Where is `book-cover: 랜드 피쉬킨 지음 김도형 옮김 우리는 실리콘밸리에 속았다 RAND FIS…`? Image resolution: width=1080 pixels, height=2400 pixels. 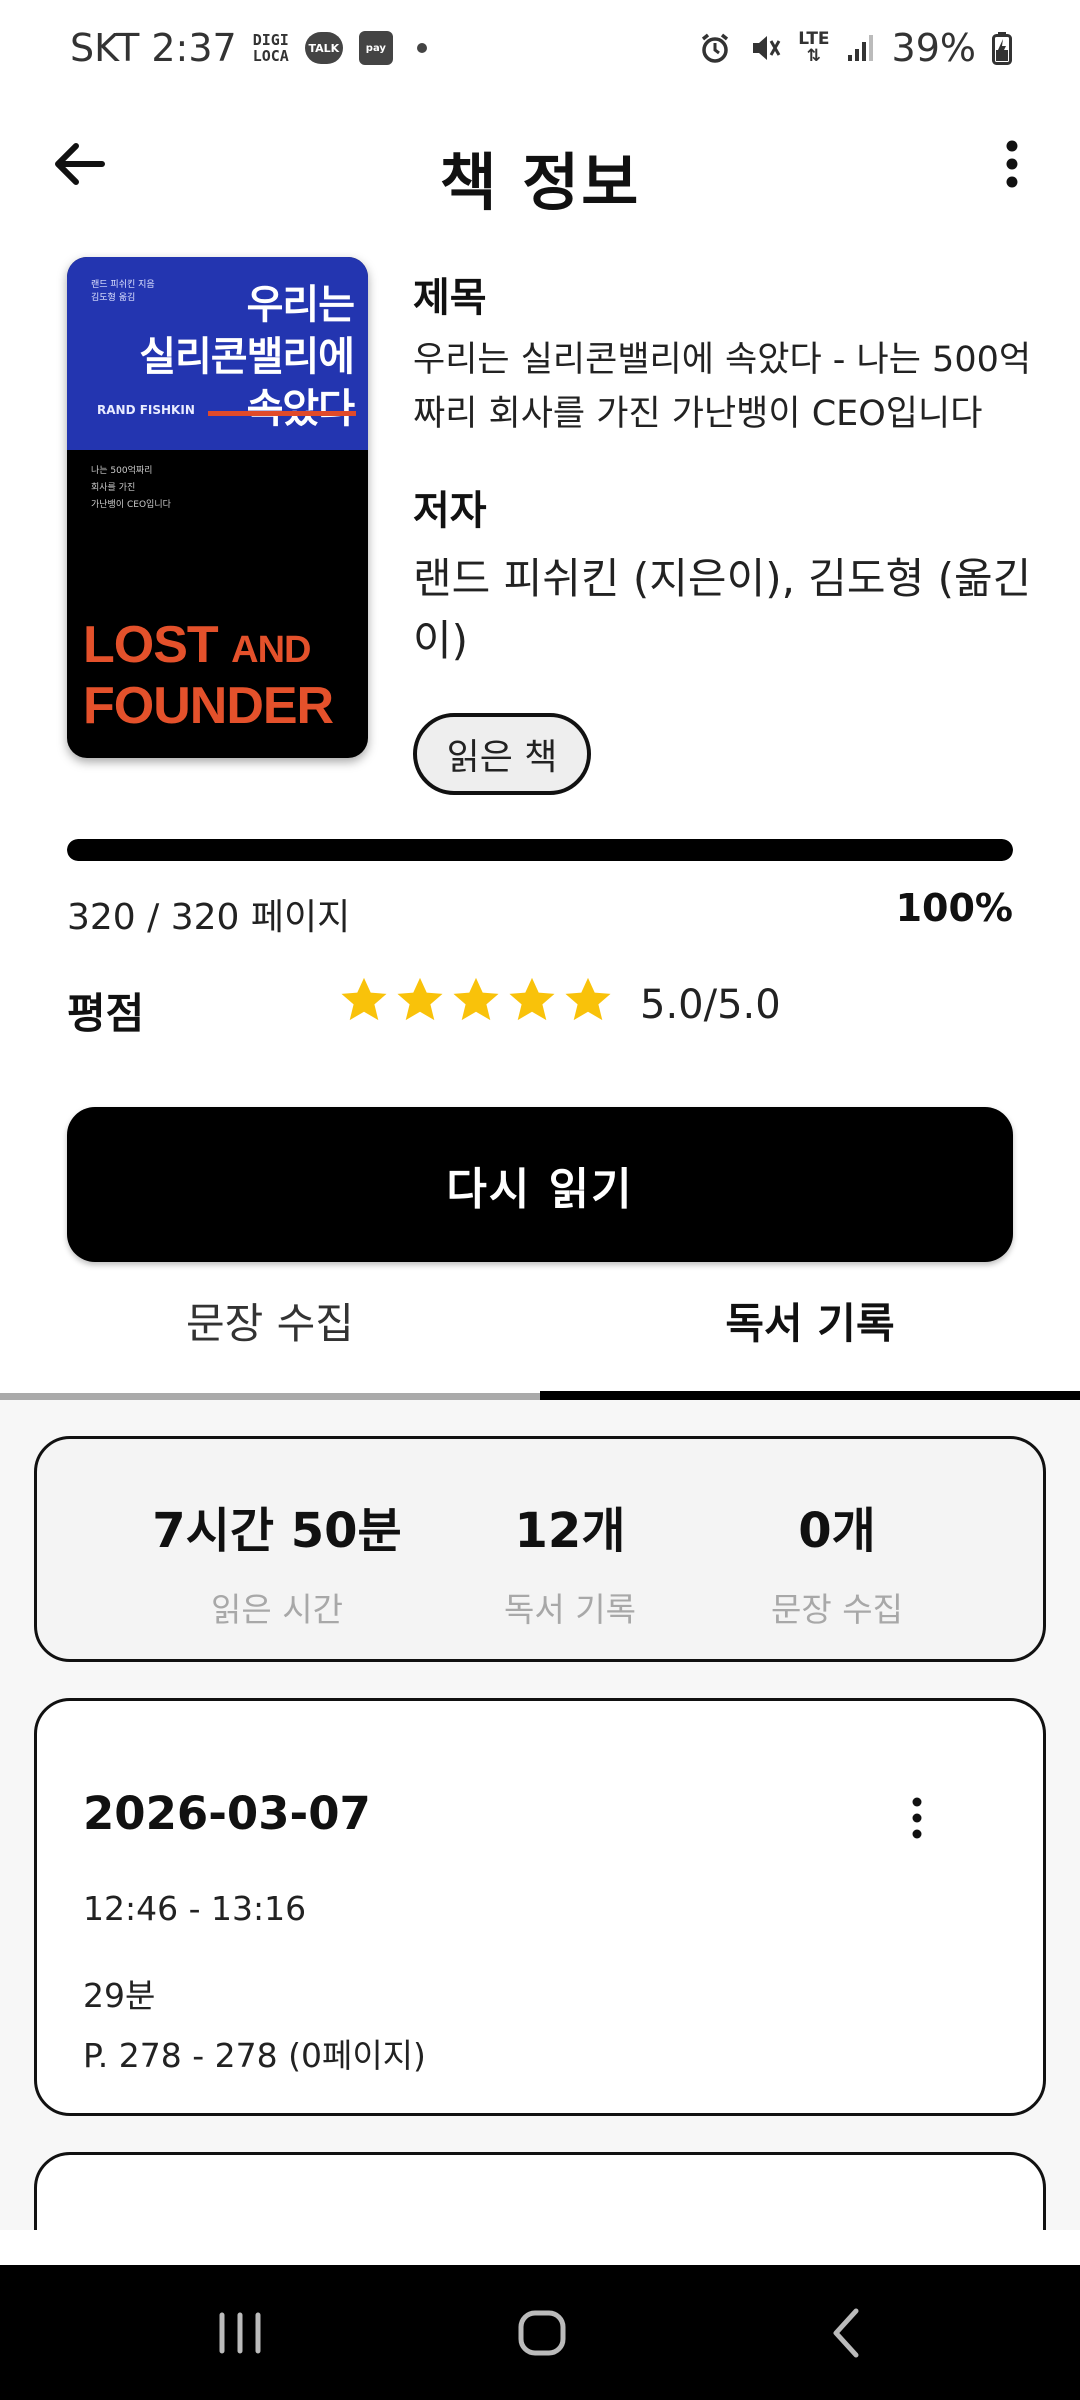
book-cover: 랜드 피쉬킨 지음 김도형 옮김 우리는 실리콘밸리에 속았다 RAND FIS… is located at coordinates (217, 507).